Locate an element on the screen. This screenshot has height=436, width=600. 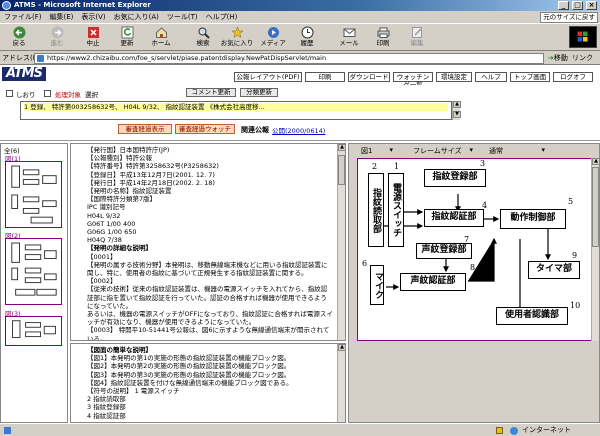
minimize-button: _ is located at coordinates (563, 5).